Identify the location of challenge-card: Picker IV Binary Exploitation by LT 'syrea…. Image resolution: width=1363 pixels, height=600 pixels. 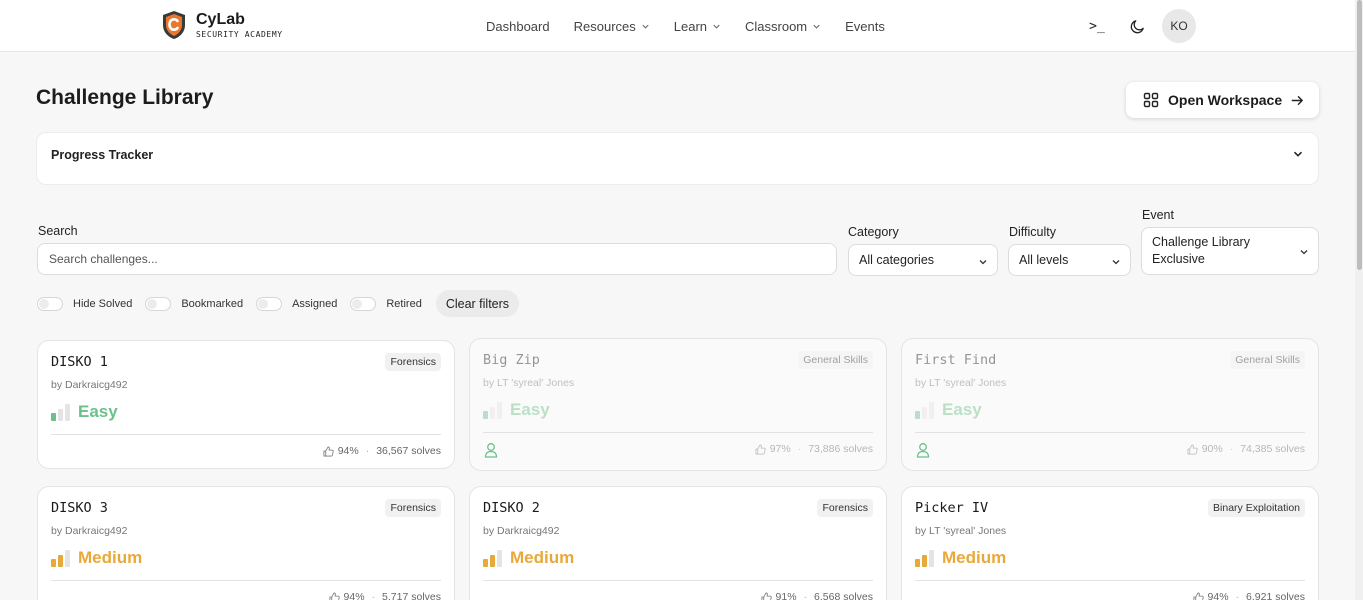
(1110, 543).